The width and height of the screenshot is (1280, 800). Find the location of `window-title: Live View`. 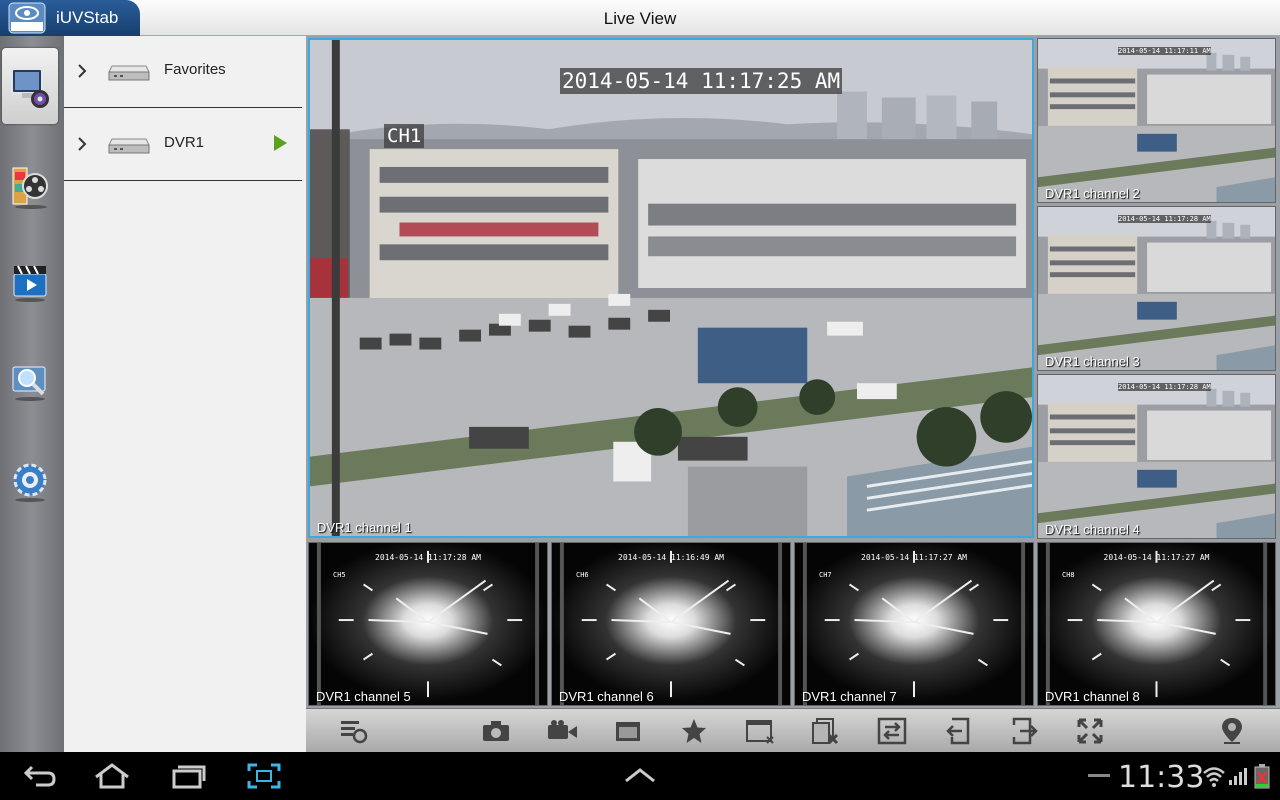

window-title: Live View is located at coordinates (640, 18).